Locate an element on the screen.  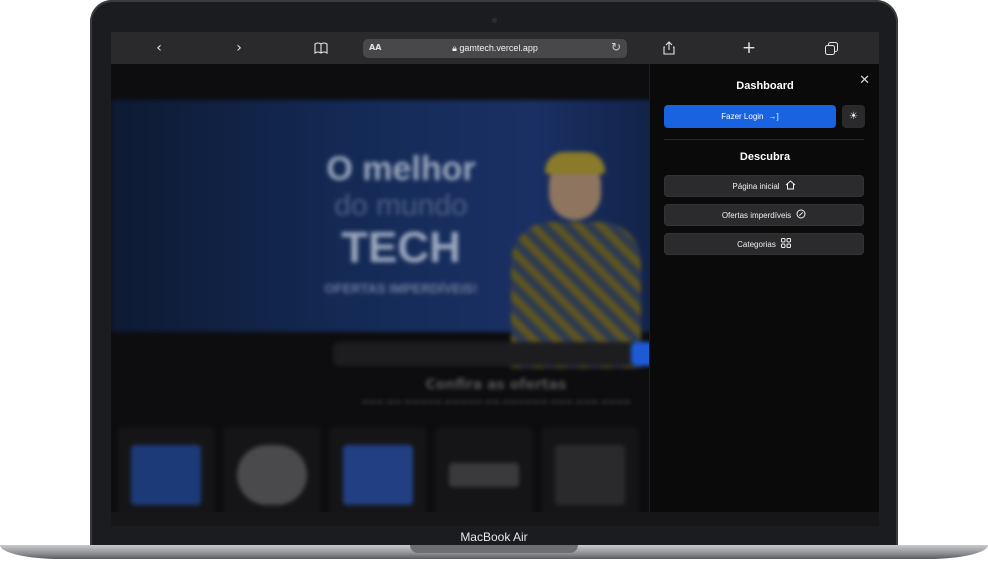
share-icon is located at coordinates (669, 48).